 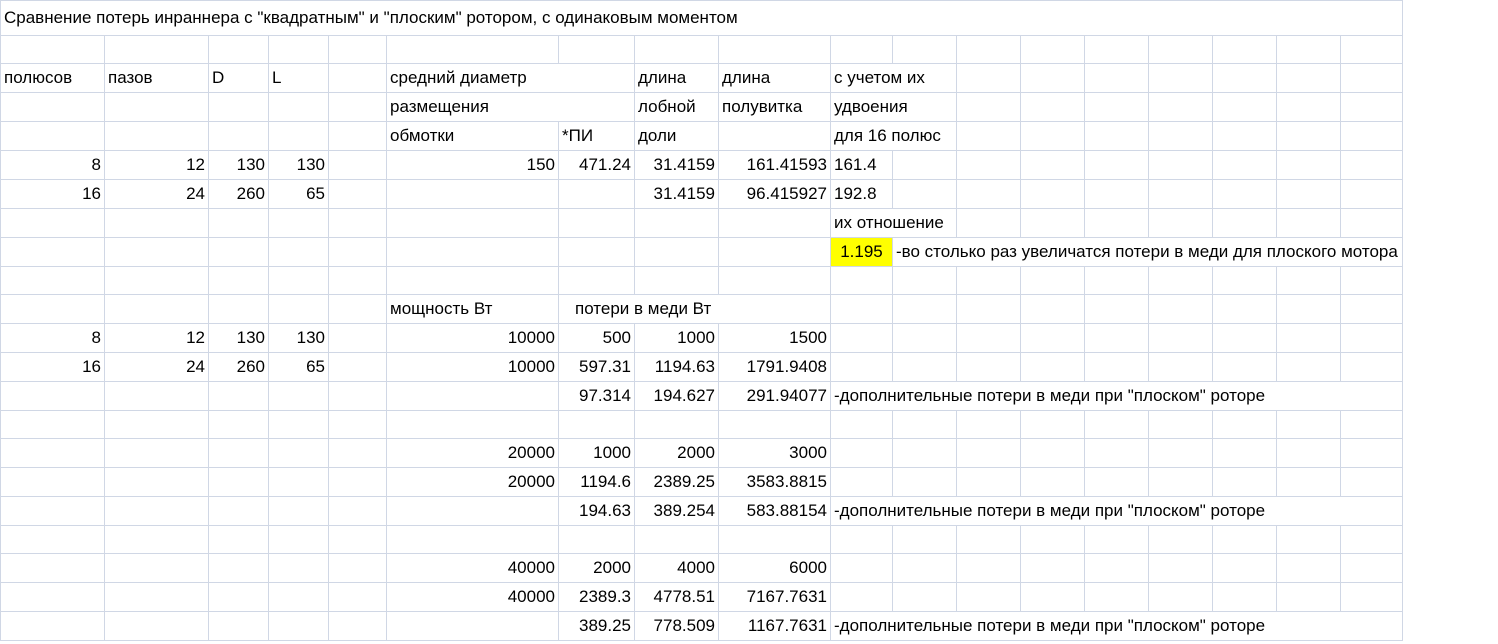 I want to click on cell-loss-c: 583.88154, so click(x=774, y=511).